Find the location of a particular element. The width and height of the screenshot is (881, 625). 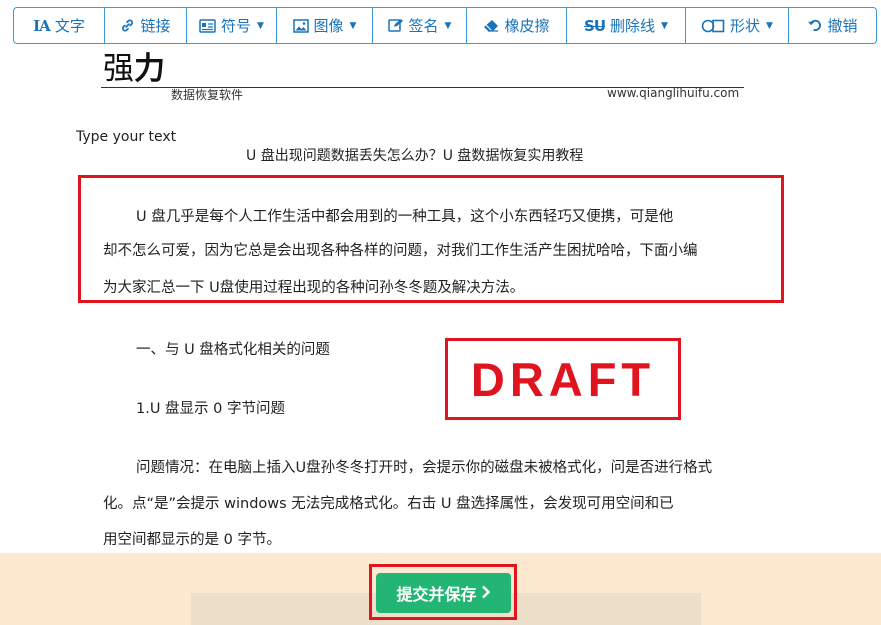

body-line: 问题情况：在电脑上插入U盘孙冬冬打开时，会提示你的磁盘未被格式化，问是否进行格式 is located at coordinates (424, 468).